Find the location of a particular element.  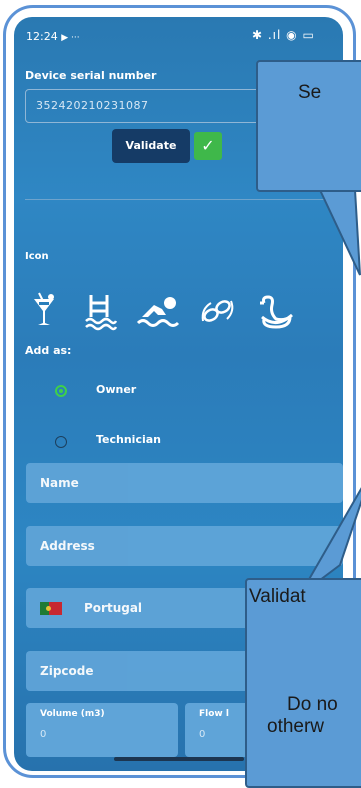

callout-bottom-line1: Validat is located at coordinates (277, 596).